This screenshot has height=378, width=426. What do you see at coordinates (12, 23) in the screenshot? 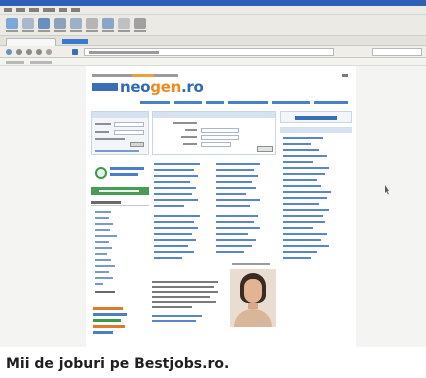
I see `back-button` at bounding box center [12, 23].